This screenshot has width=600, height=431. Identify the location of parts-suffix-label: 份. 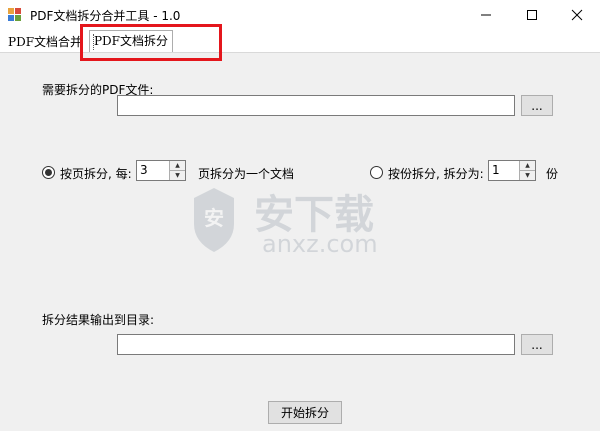
(552, 174).